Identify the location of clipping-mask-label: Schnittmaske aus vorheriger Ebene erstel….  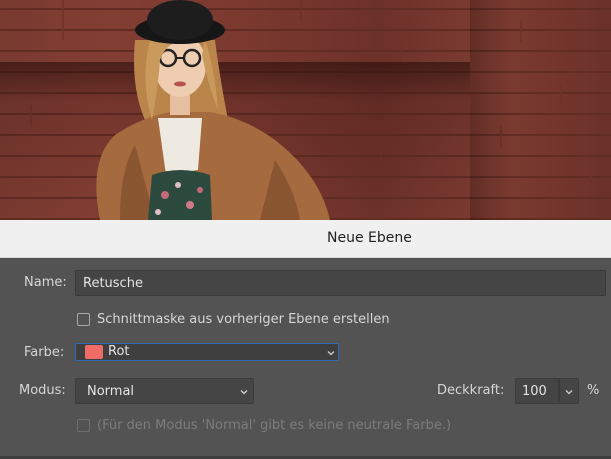
(243, 319).